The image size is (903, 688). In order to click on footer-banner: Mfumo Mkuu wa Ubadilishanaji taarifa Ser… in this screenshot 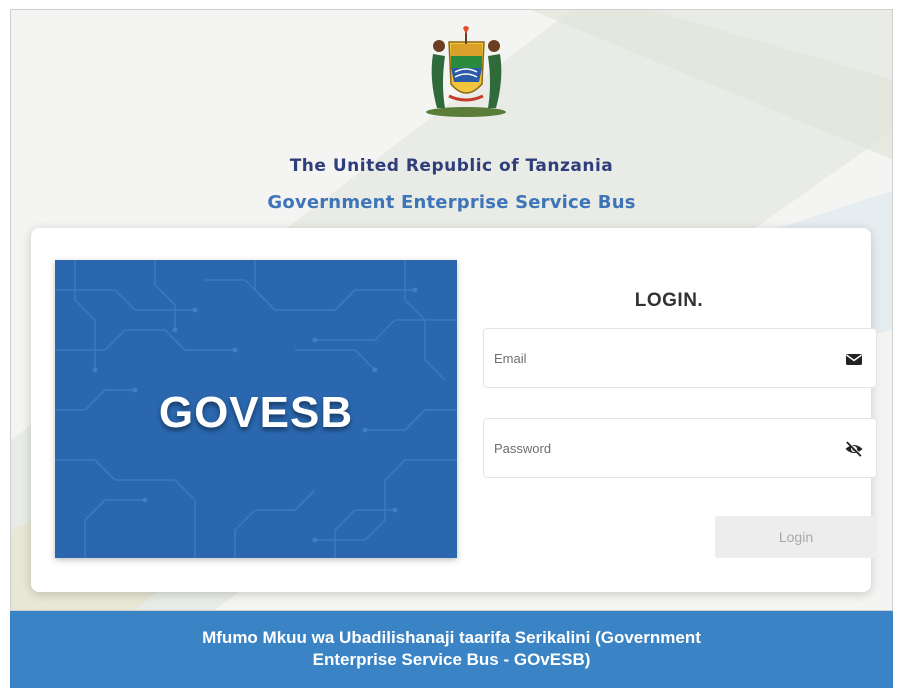, I will do `click(451, 649)`.